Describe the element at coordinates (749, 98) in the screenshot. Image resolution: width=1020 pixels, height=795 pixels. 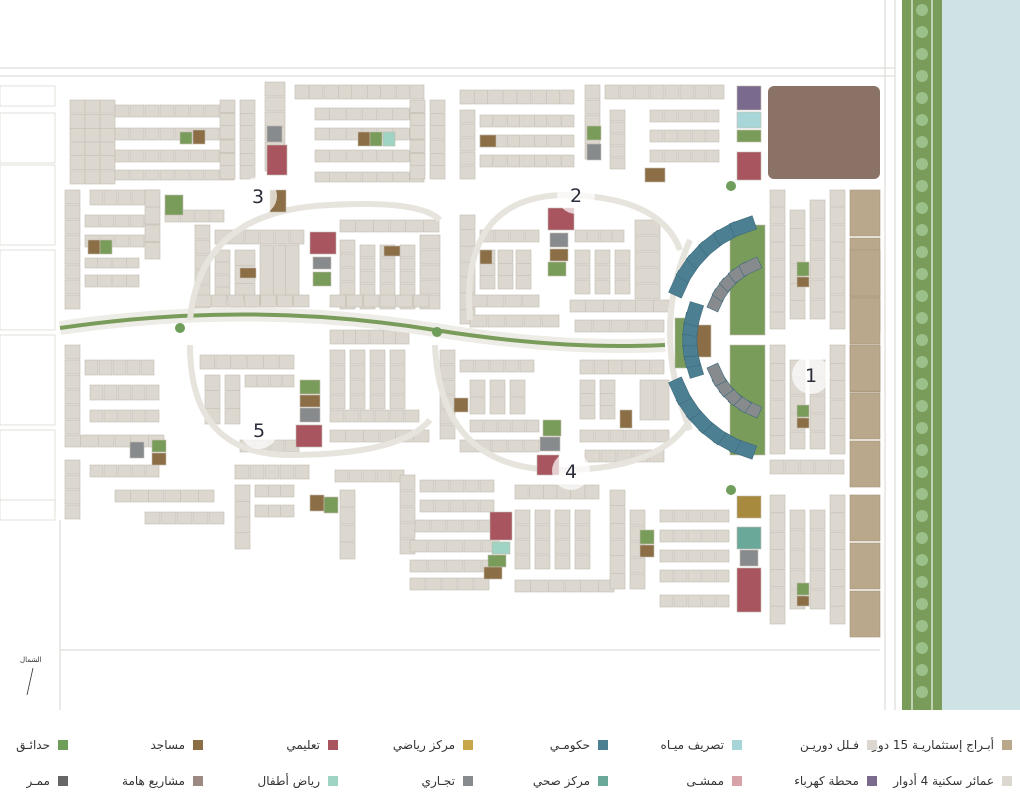
I see `power-station-parcel` at that location.